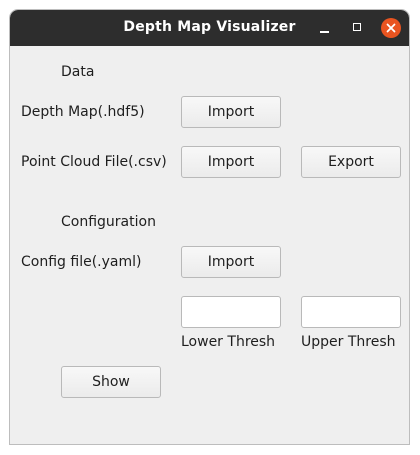 This screenshot has width=420, height=455. What do you see at coordinates (78, 72) in the screenshot?
I see `data-section-heading: Data` at bounding box center [78, 72].